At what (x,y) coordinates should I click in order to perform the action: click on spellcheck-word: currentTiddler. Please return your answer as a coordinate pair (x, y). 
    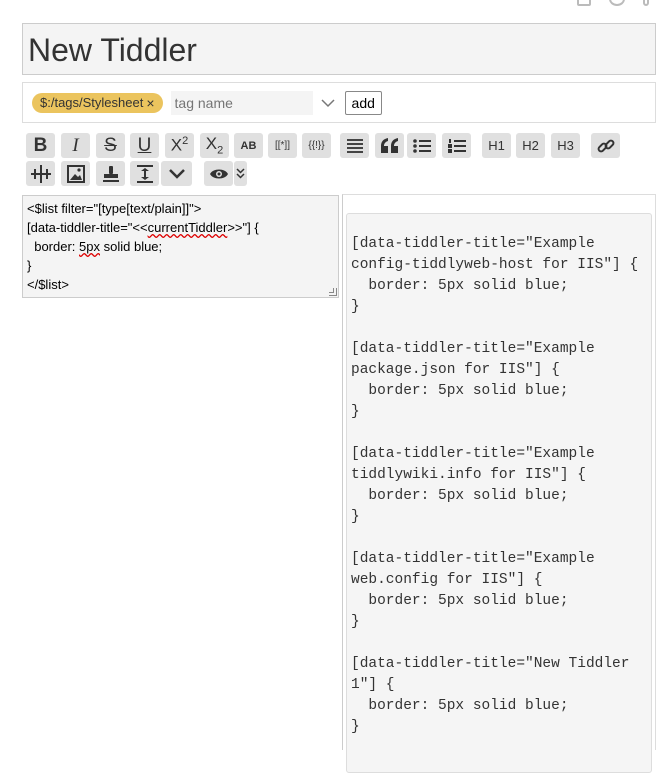
    Looking at the image, I should click on (187, 227).